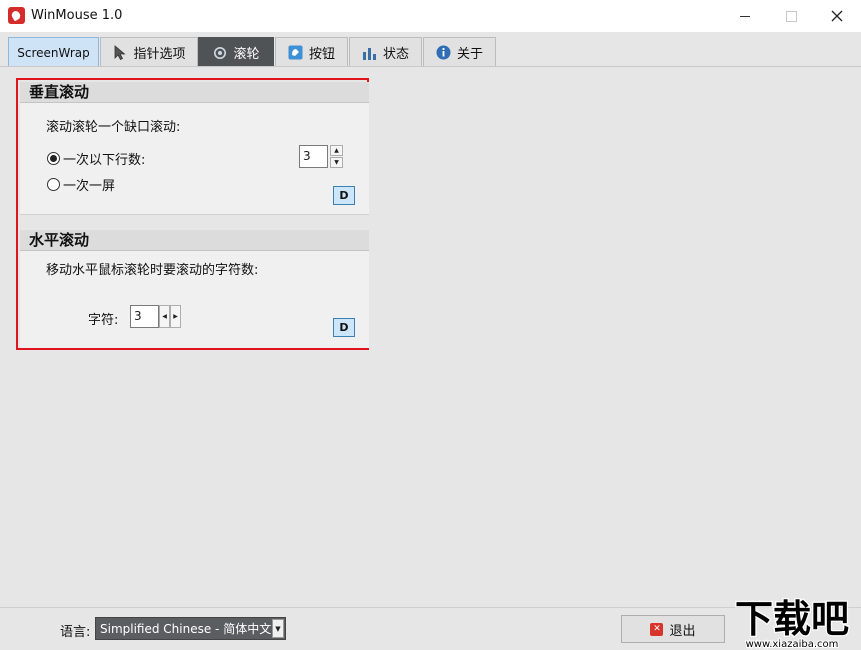 The image size is (861, 650). I want to click on lines-value: 3, so click(313, 156).